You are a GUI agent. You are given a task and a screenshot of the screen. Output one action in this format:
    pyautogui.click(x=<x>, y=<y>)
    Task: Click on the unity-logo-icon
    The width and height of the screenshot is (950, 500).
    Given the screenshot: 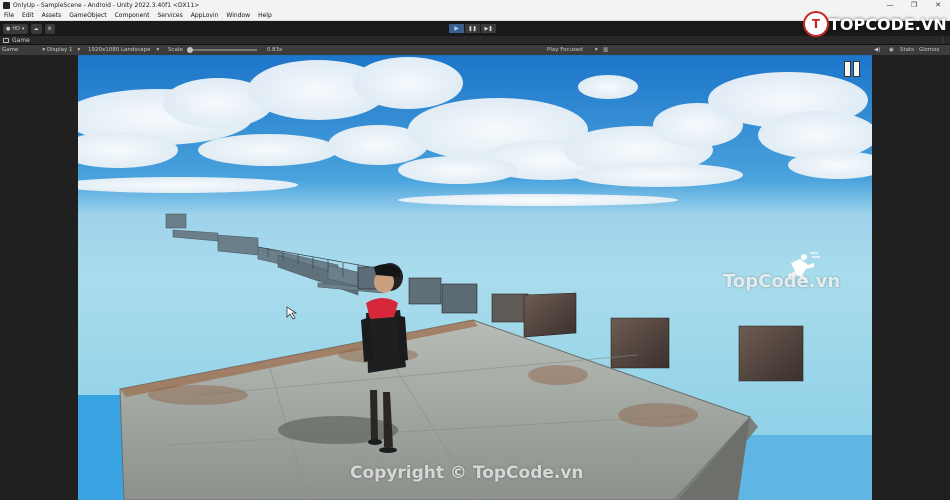 What is the action you would take?
    pyautogui.click(x=6, y=5)
    